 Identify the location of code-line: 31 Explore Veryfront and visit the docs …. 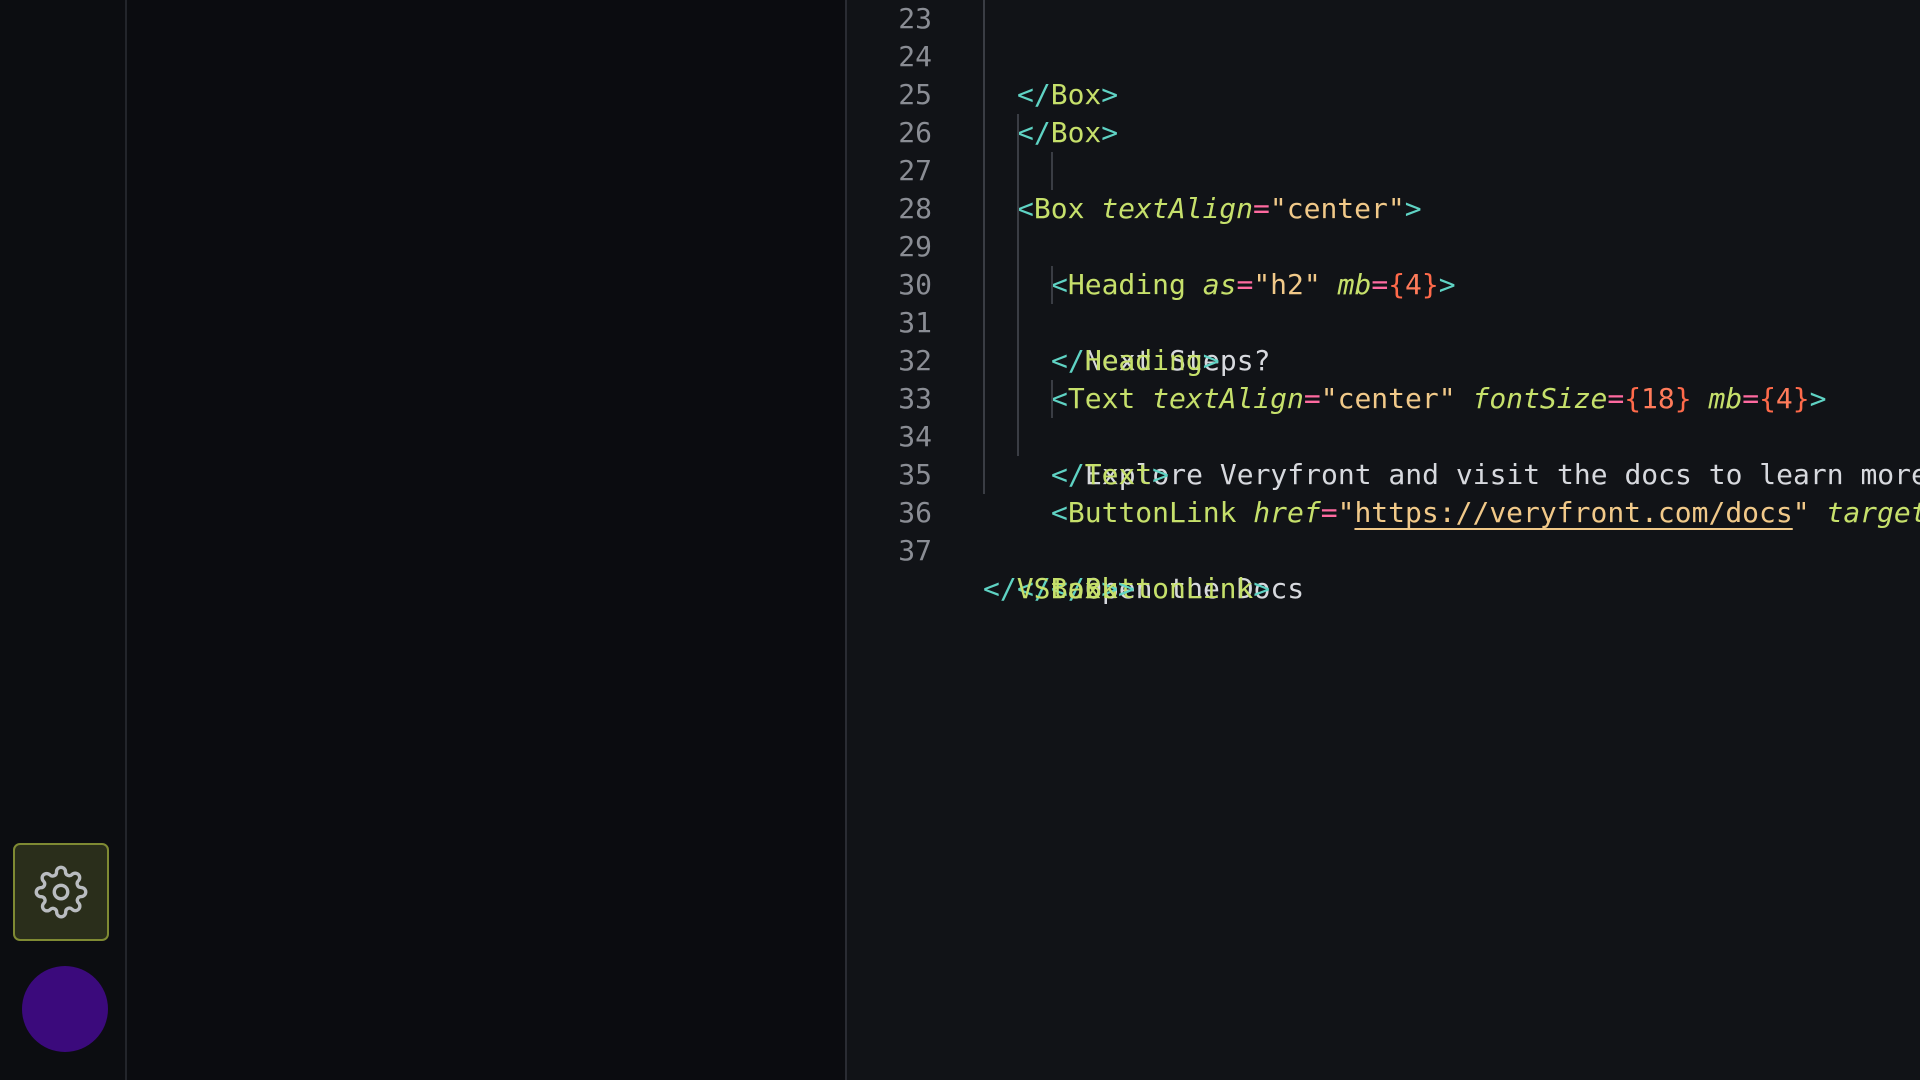
(1383, 378).